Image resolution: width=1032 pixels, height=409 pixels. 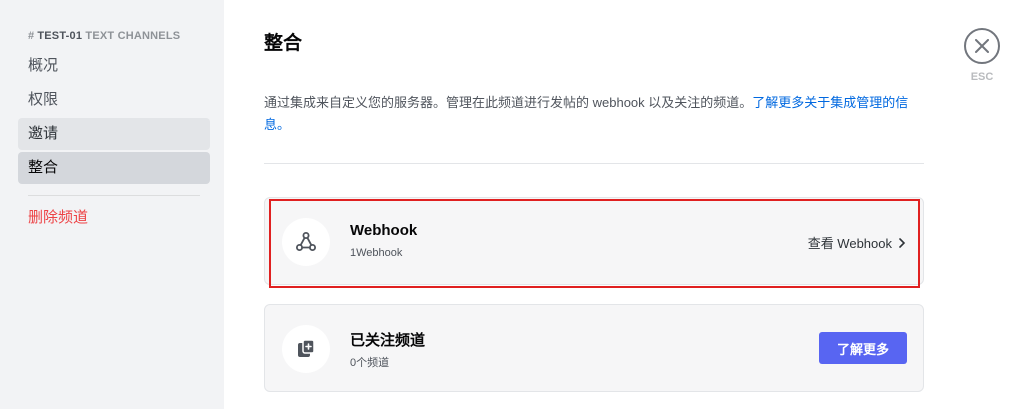 What do you see at coordinates (388, 340) in the screenshot?
I see `followed-channels-title: 已关注频道` at bounding box center [388, 340].